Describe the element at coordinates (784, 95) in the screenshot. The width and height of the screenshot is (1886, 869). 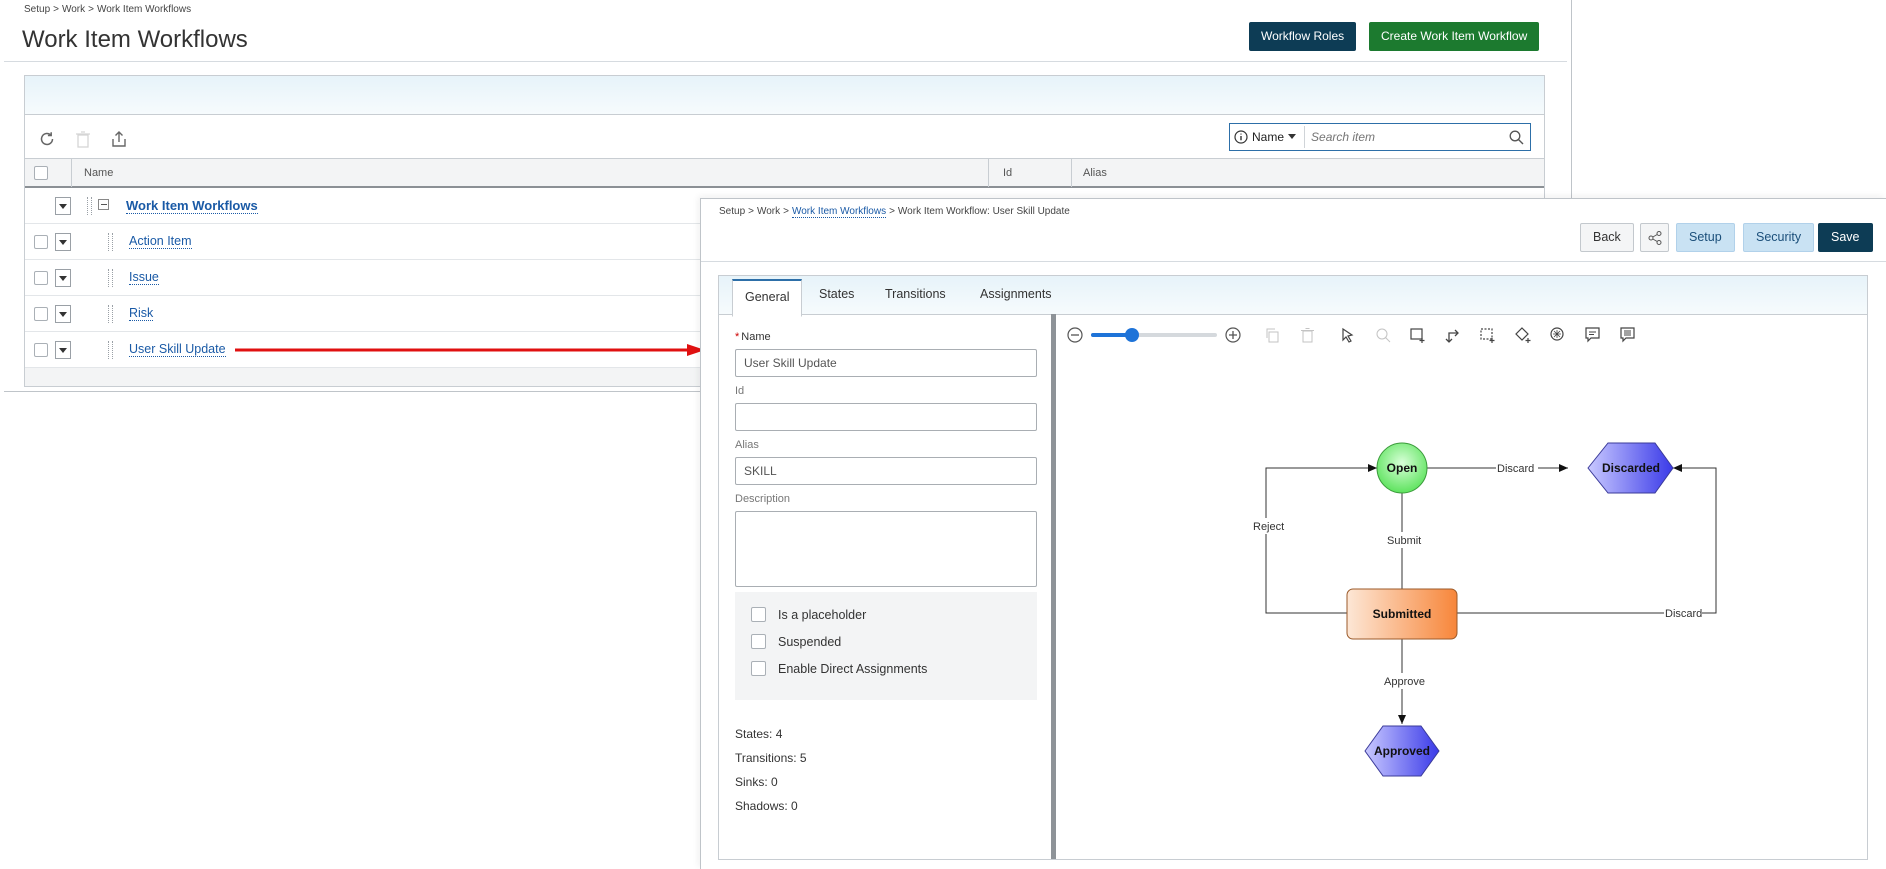
I see `grid-header-band` at that location.